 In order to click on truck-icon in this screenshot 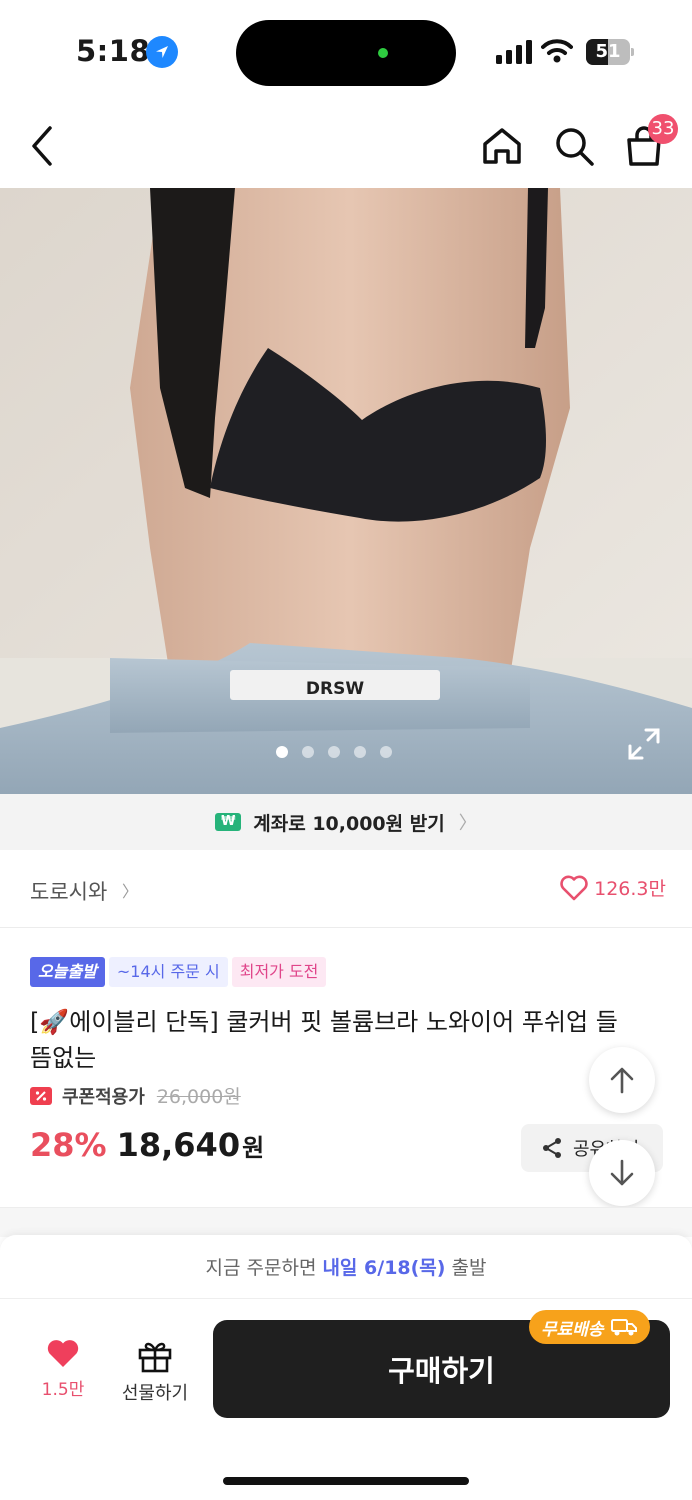, I will do `click(623, 1327)`.